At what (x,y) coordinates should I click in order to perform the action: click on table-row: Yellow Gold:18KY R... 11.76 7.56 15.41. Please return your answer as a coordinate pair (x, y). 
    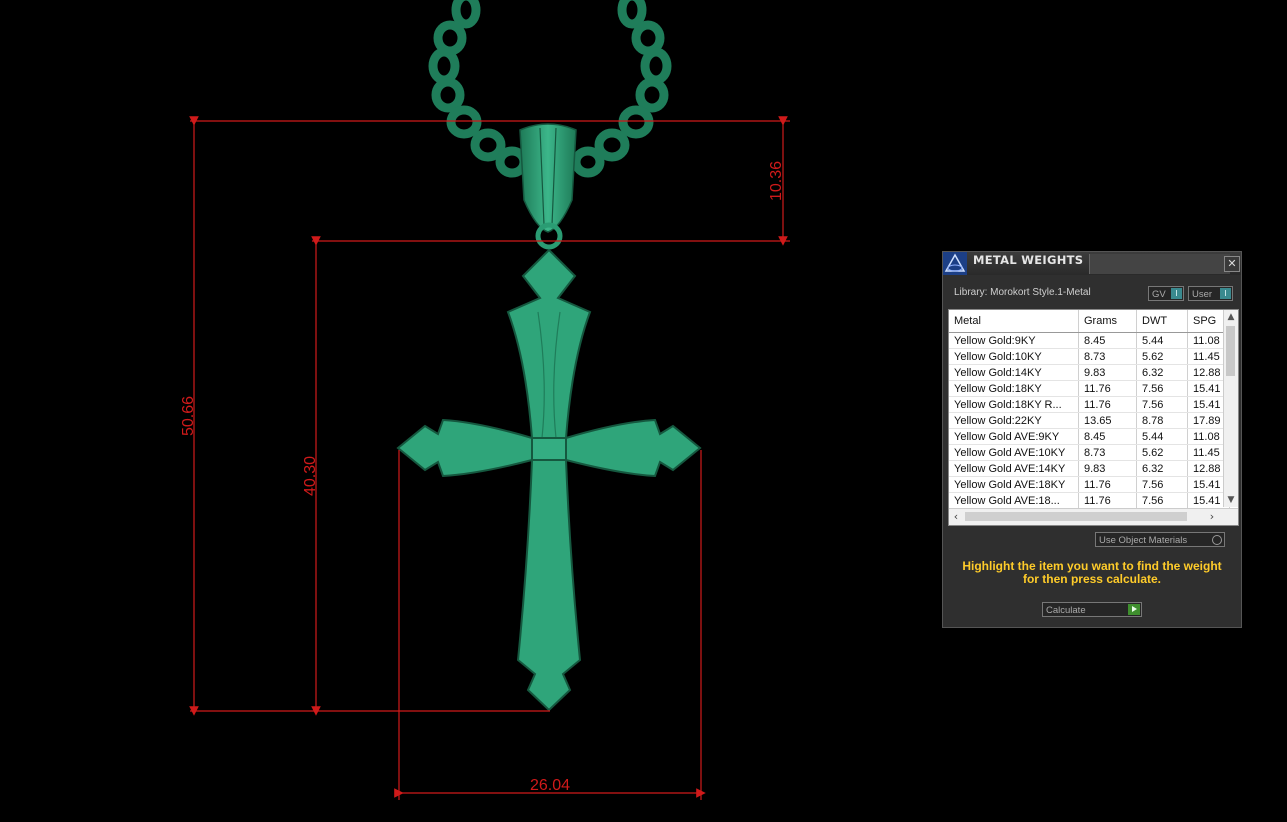
    Looking at the image, I should click on (1089, 404).